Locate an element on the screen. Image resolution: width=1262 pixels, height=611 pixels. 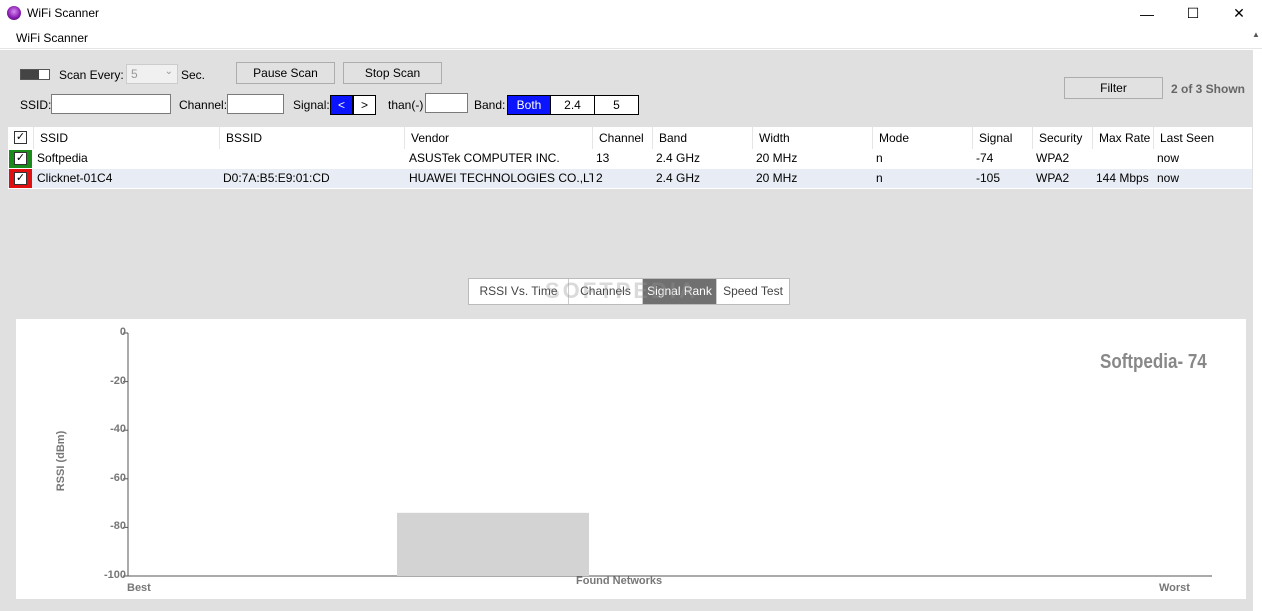
tab-signal-rank: Signal Rank is located at coordinates (680, 291).